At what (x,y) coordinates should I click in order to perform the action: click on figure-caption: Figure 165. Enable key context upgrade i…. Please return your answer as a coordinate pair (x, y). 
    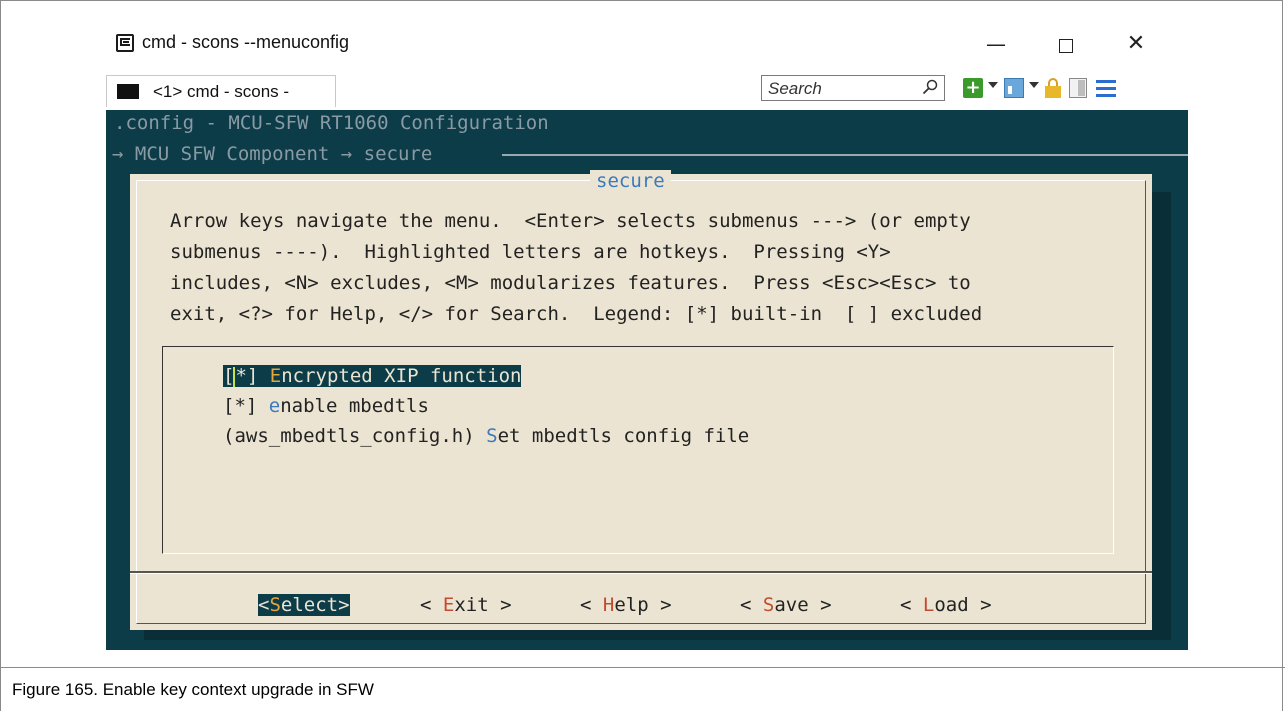
    Looking at the image, I should click on (193, 689).